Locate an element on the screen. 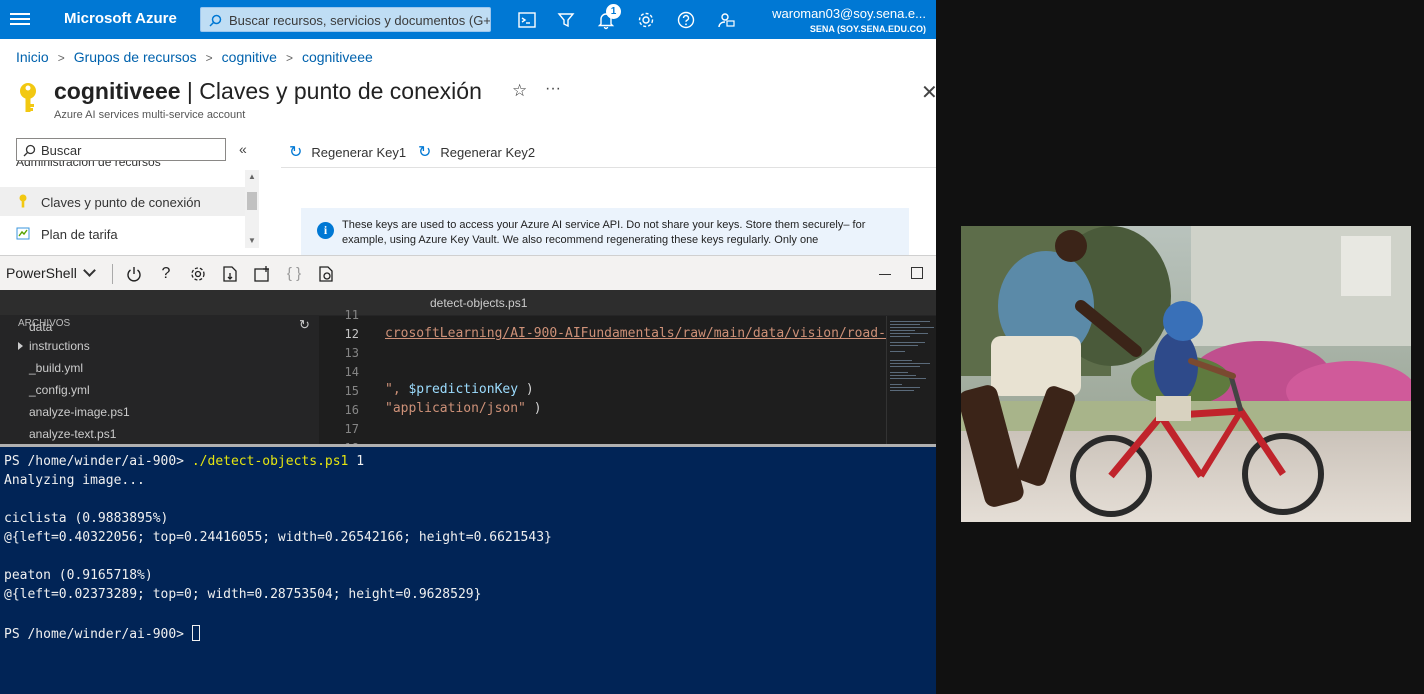 Image resolution: width=1424 pixels, height=694 pixels. nav-item-label: Claves y punto de conexión is located at coordinates (121, 202).